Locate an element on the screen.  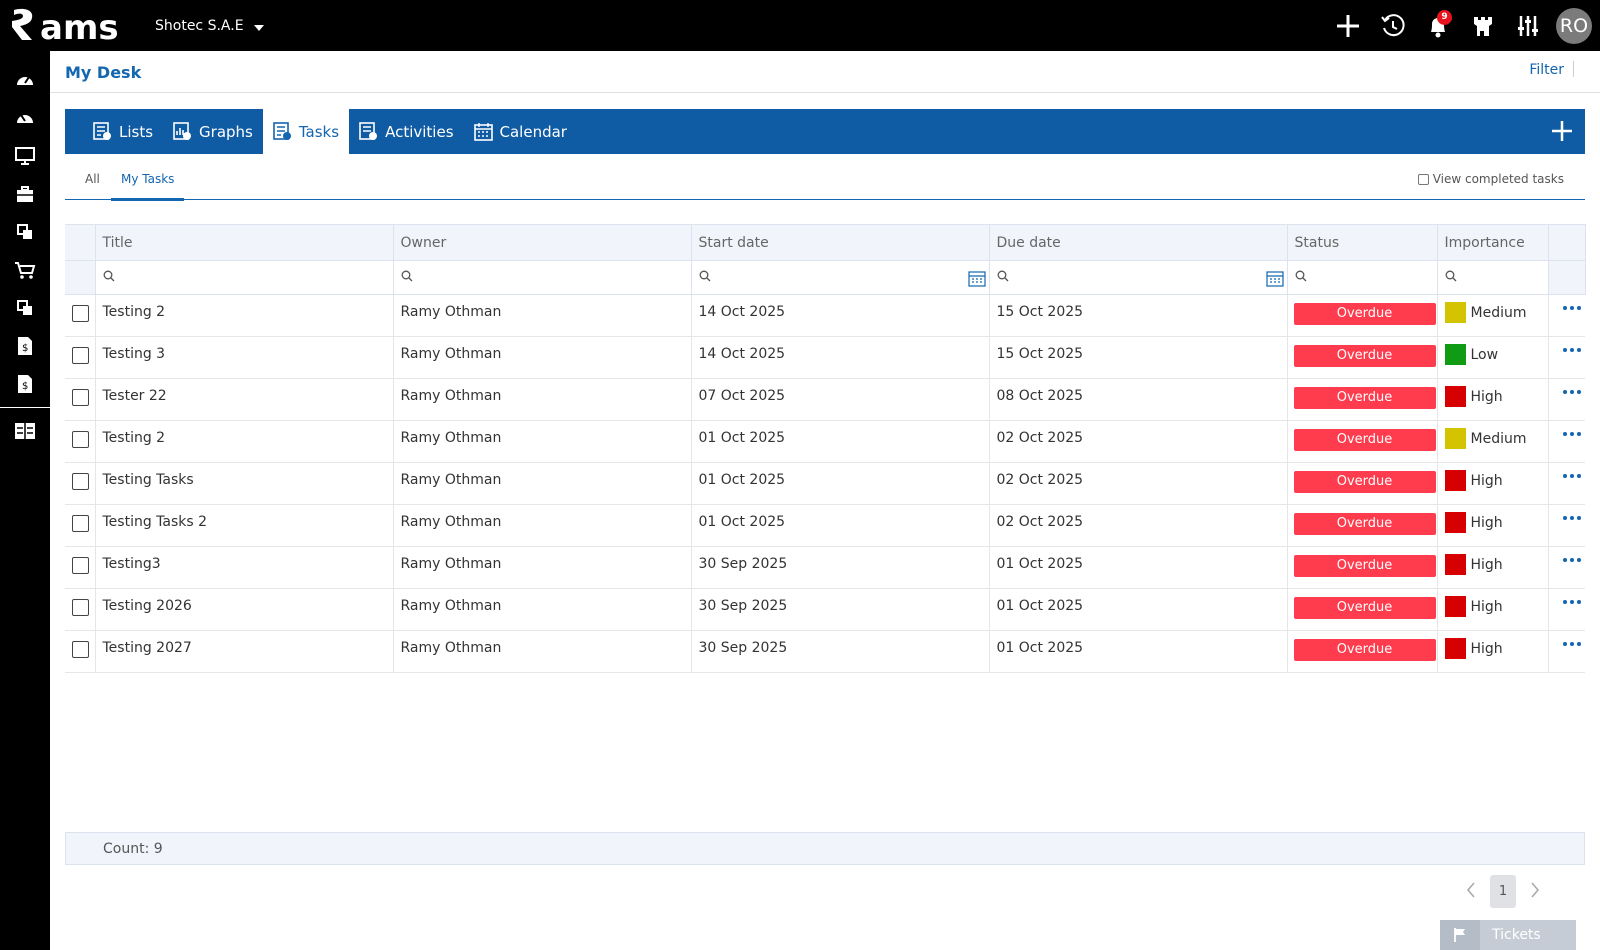
task-title-cell: Testing 2026 is located at coordinates (244, 609).